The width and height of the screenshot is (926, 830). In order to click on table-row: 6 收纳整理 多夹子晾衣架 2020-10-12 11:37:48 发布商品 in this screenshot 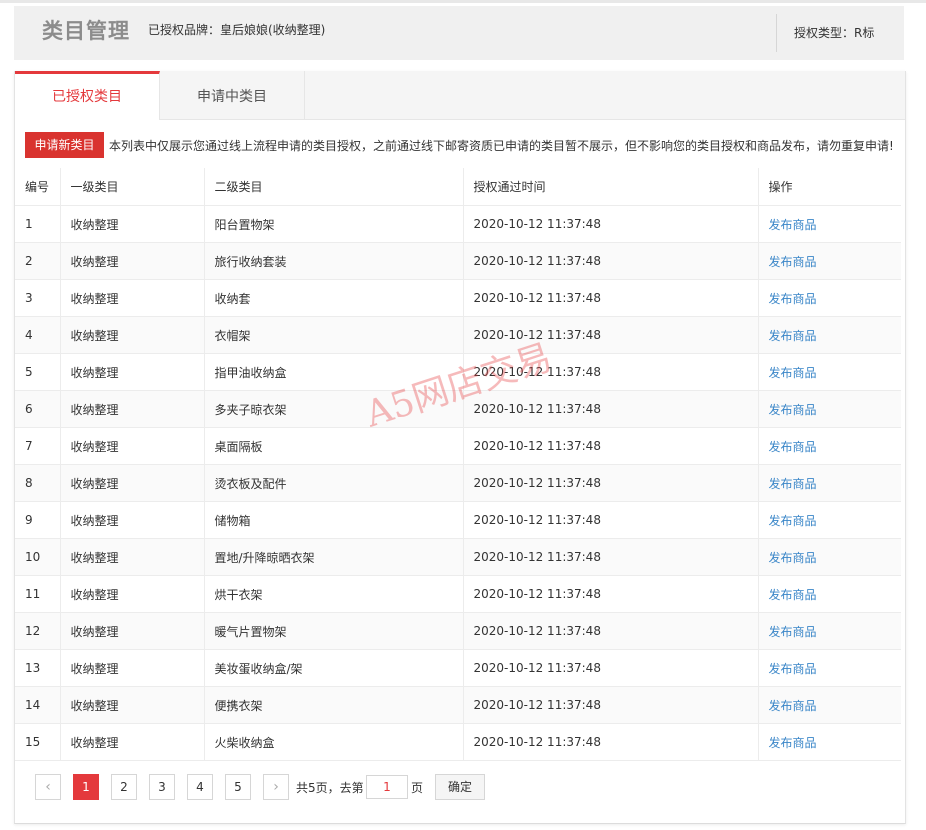, I will do `click(458, 409)`.